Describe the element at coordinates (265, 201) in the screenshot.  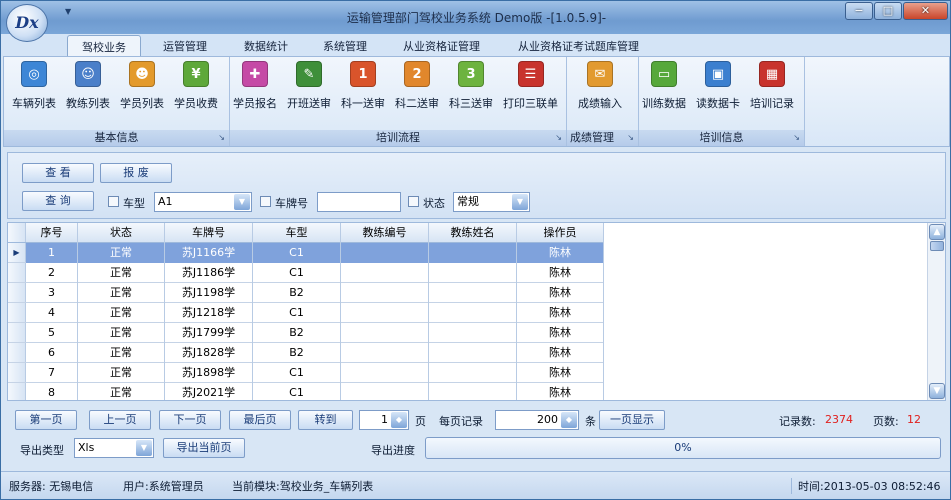
I see `plate-checkbox` at that location.